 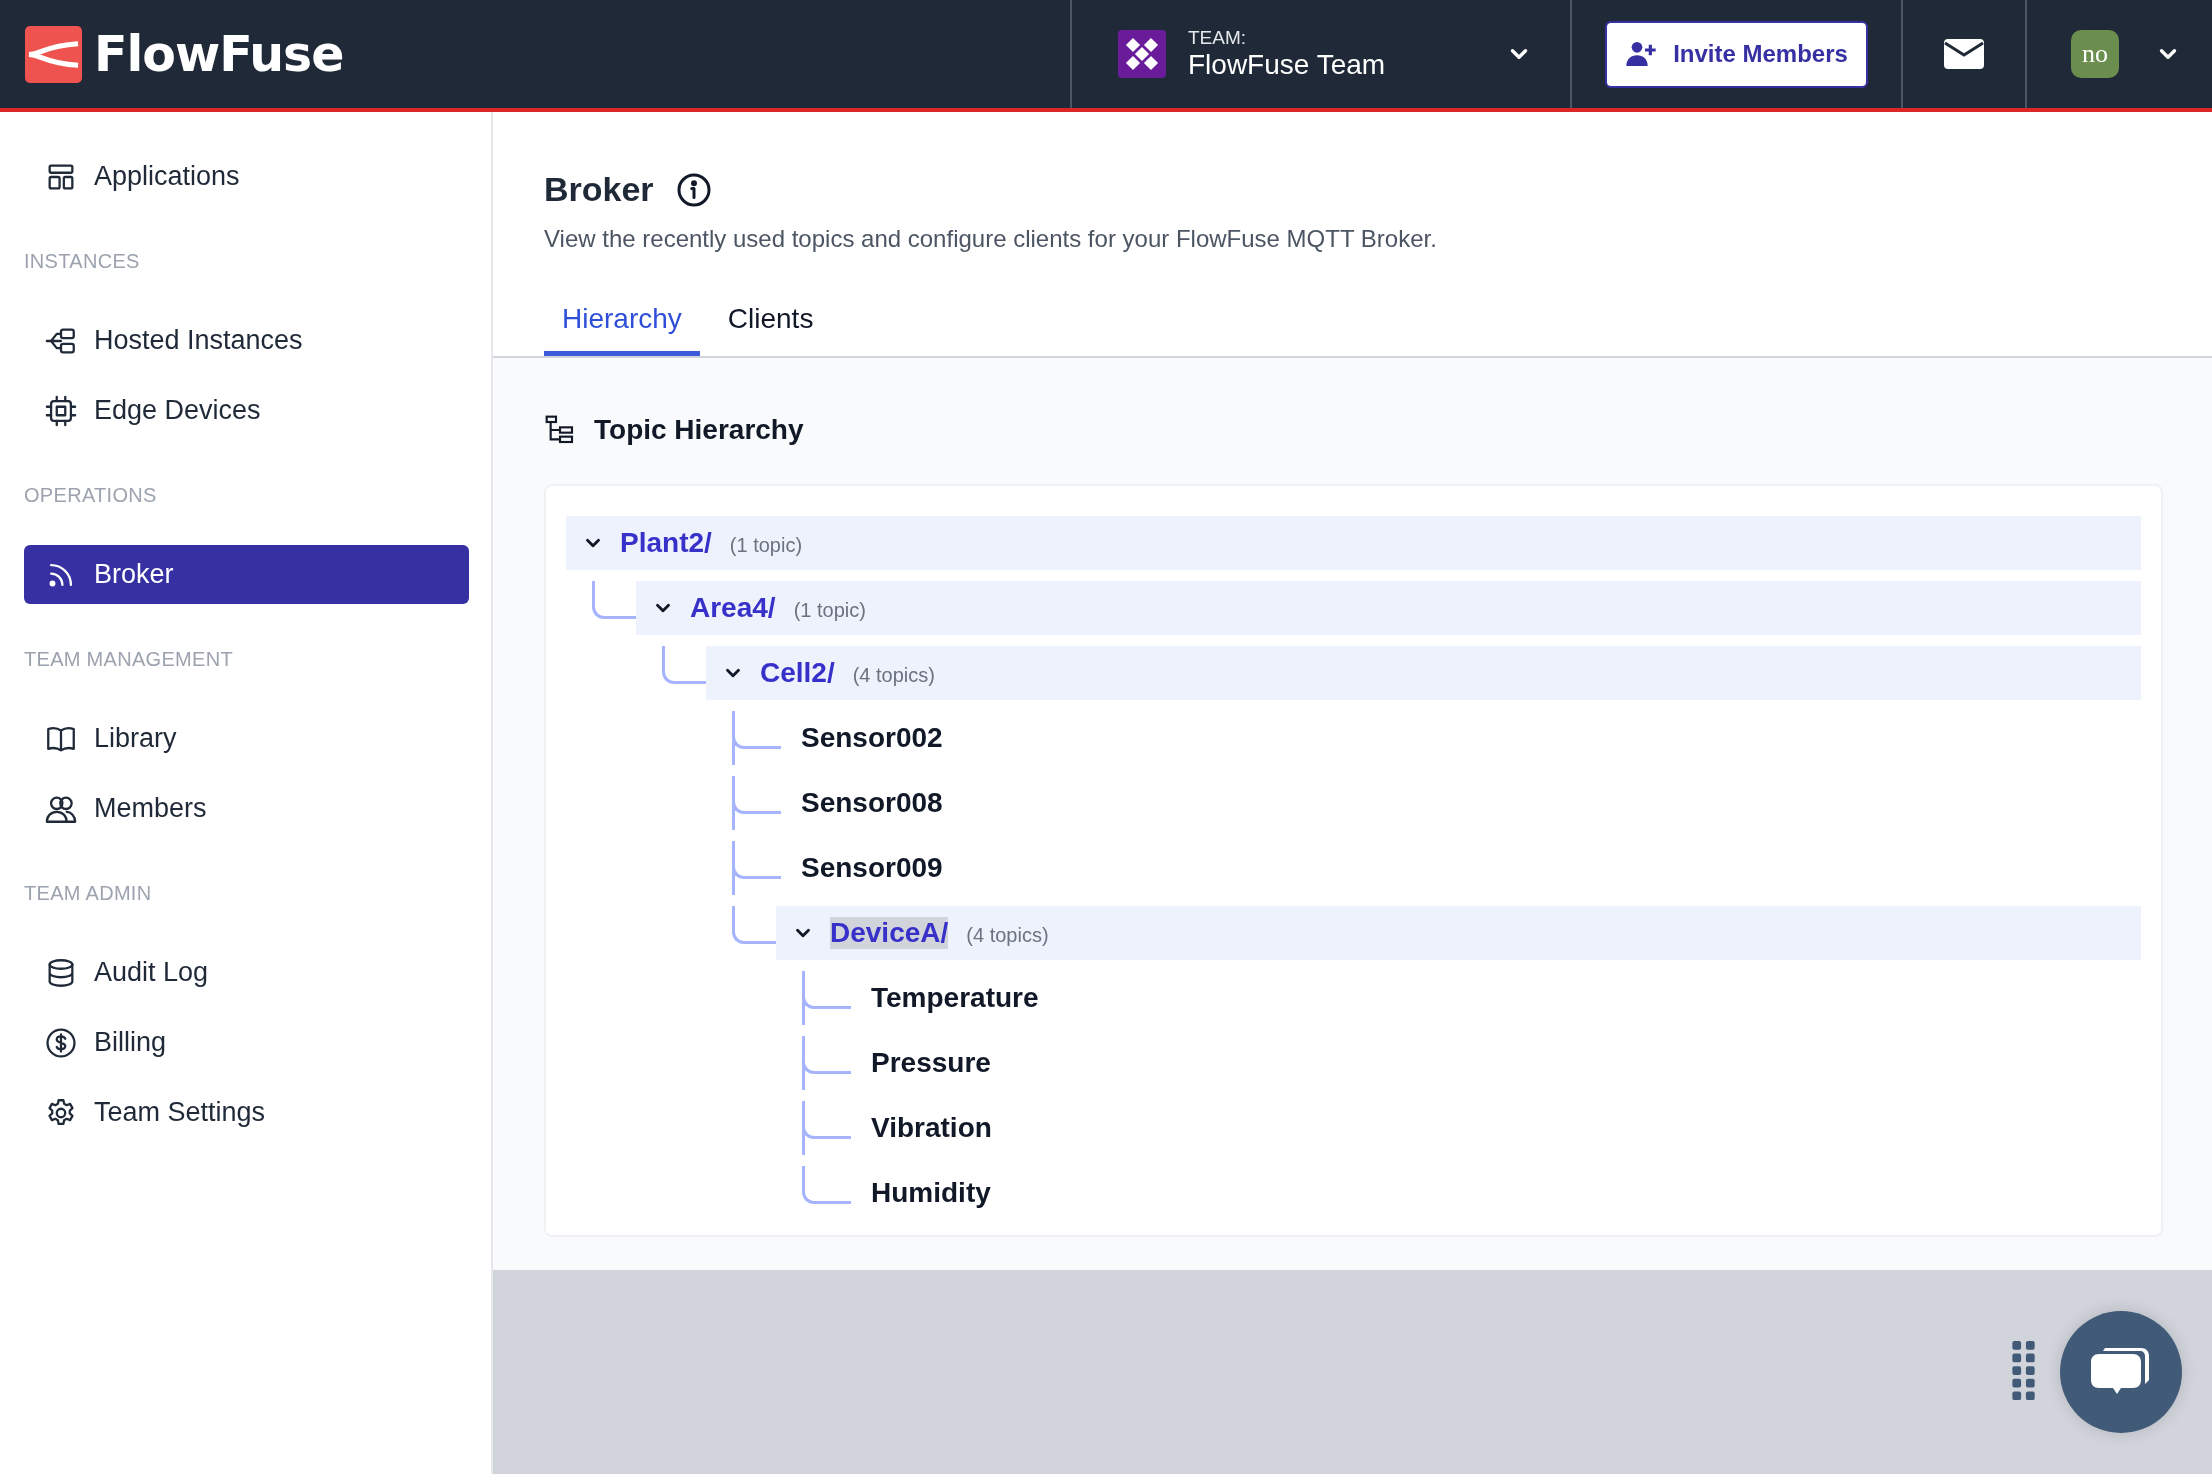 What do you see at coordinates (246, 738) in the screenshot?
I see `nav-item: Library` at bounding box center [246, 738].